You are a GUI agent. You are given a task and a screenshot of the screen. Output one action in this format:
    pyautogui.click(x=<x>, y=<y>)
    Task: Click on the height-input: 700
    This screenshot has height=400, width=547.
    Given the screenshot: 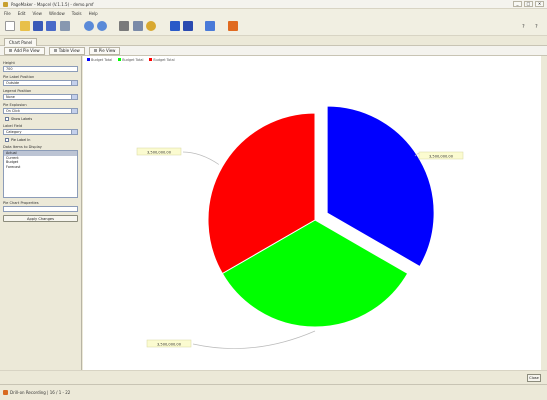 What is the action you would take?
    pyautogui.click(x=40, y=69)
    